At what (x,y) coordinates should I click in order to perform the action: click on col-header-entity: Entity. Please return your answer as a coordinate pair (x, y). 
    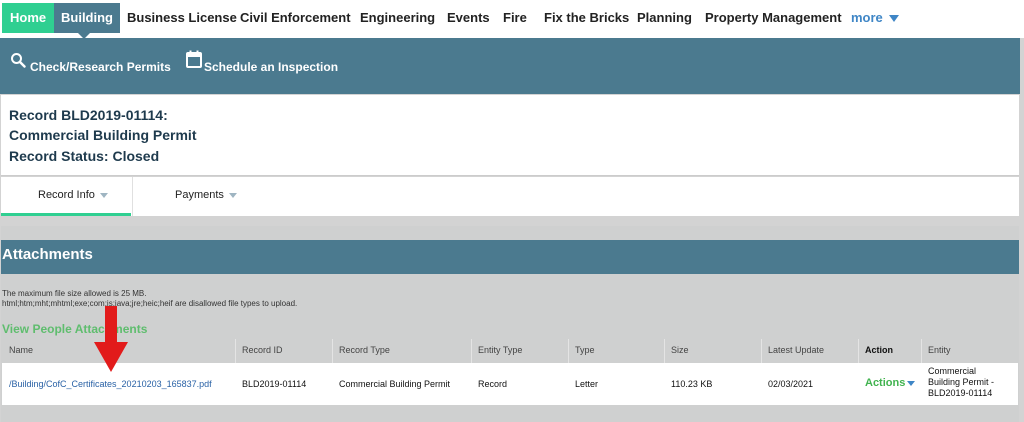
    Looking at the image, I should click on (939, 350).